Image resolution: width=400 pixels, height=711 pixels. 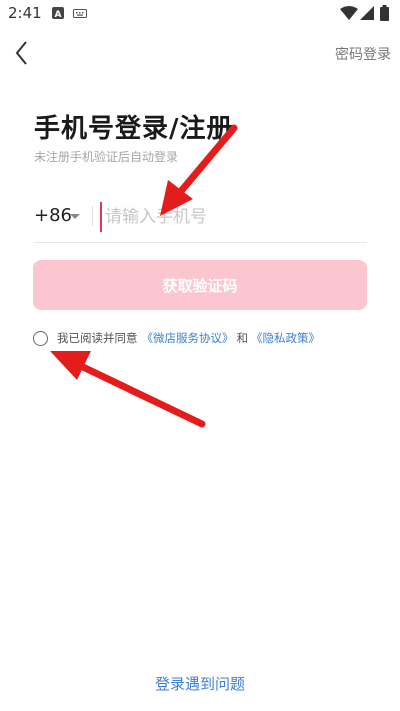 I want to click on svg-text: A, so click(x=58, y=14).